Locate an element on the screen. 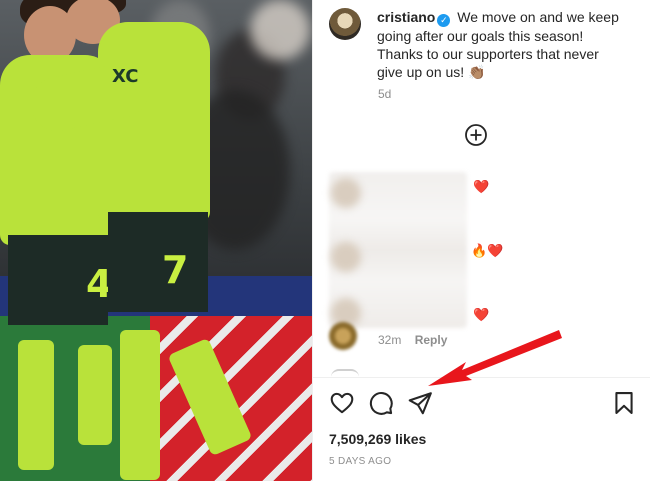 This screenshot has height=481, width=650. paper-plane-icon is located at coordinates (420, 403).